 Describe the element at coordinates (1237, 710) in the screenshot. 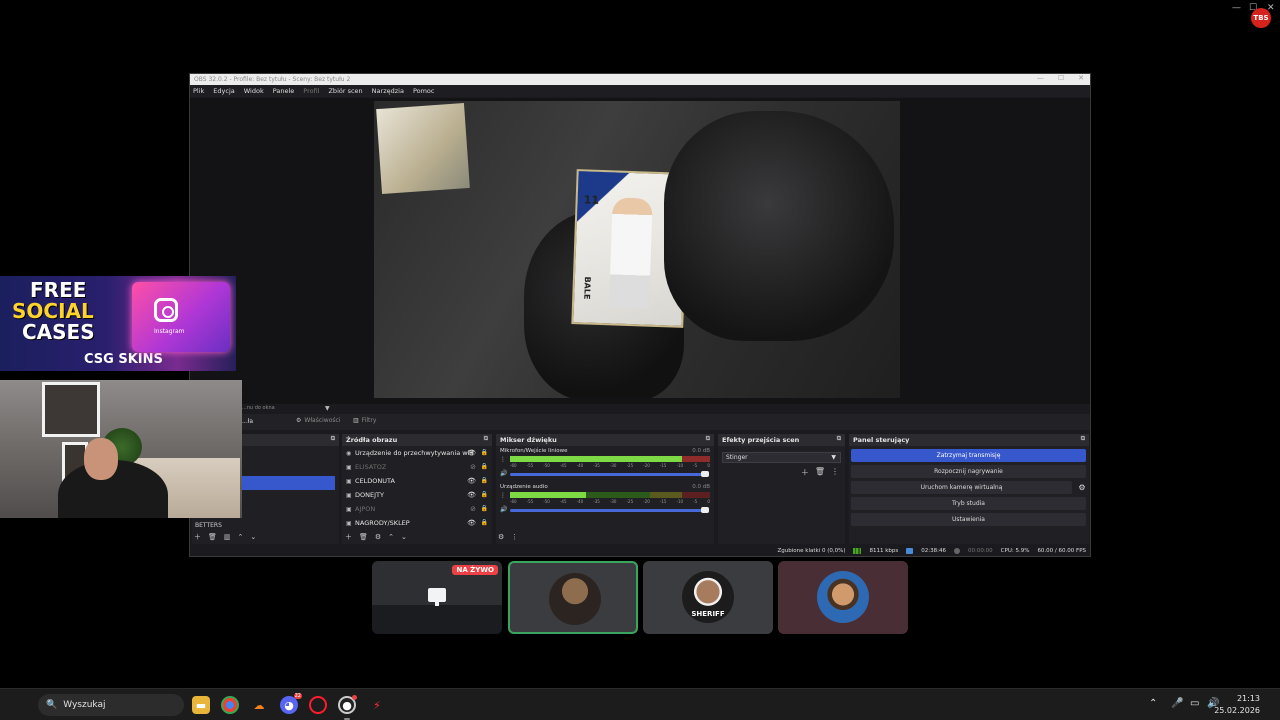

I see `clock-date: 25.02.2026` at that location.